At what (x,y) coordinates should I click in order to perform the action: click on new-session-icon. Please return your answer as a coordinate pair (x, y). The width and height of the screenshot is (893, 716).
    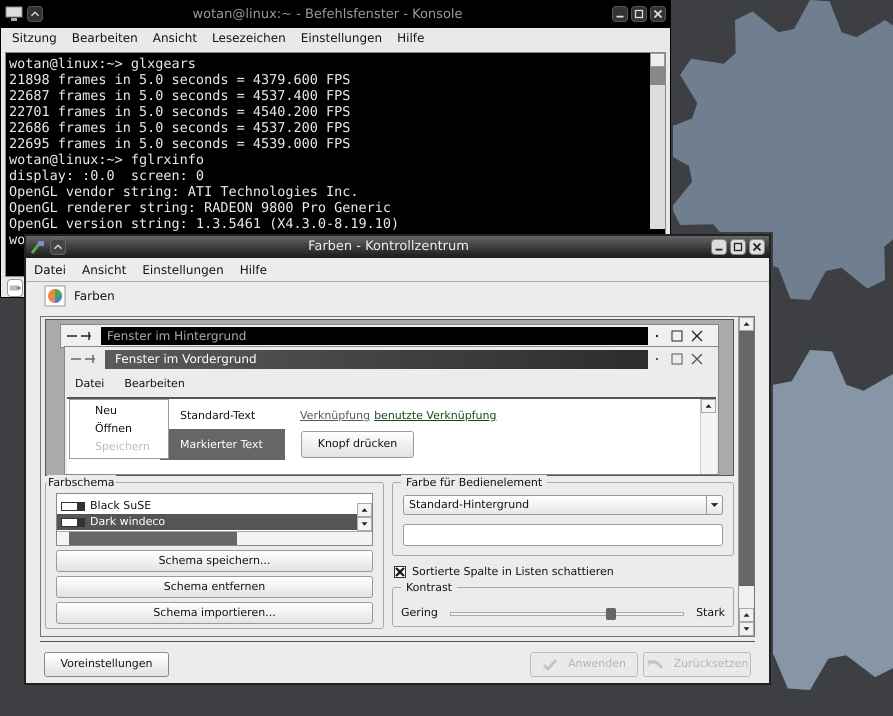
    Looking at the image, I should click on (15, 288).